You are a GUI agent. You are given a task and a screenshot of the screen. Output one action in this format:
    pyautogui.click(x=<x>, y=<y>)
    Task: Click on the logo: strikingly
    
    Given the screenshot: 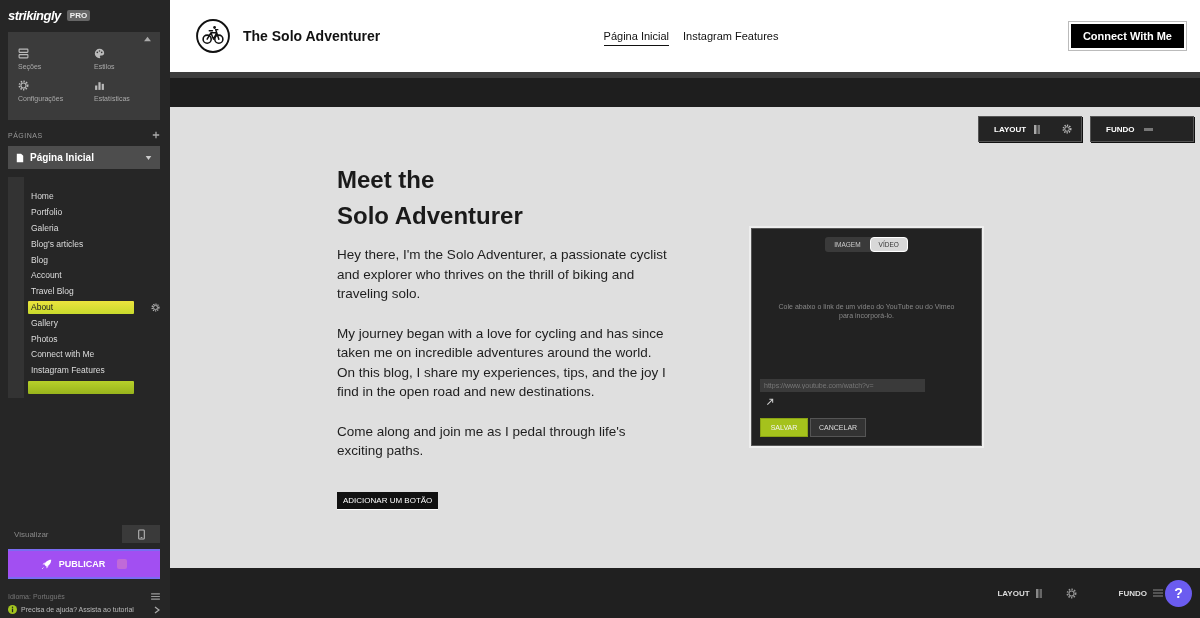 What is the action you would take?
    pyautogui.click(x=34, y=15)
    